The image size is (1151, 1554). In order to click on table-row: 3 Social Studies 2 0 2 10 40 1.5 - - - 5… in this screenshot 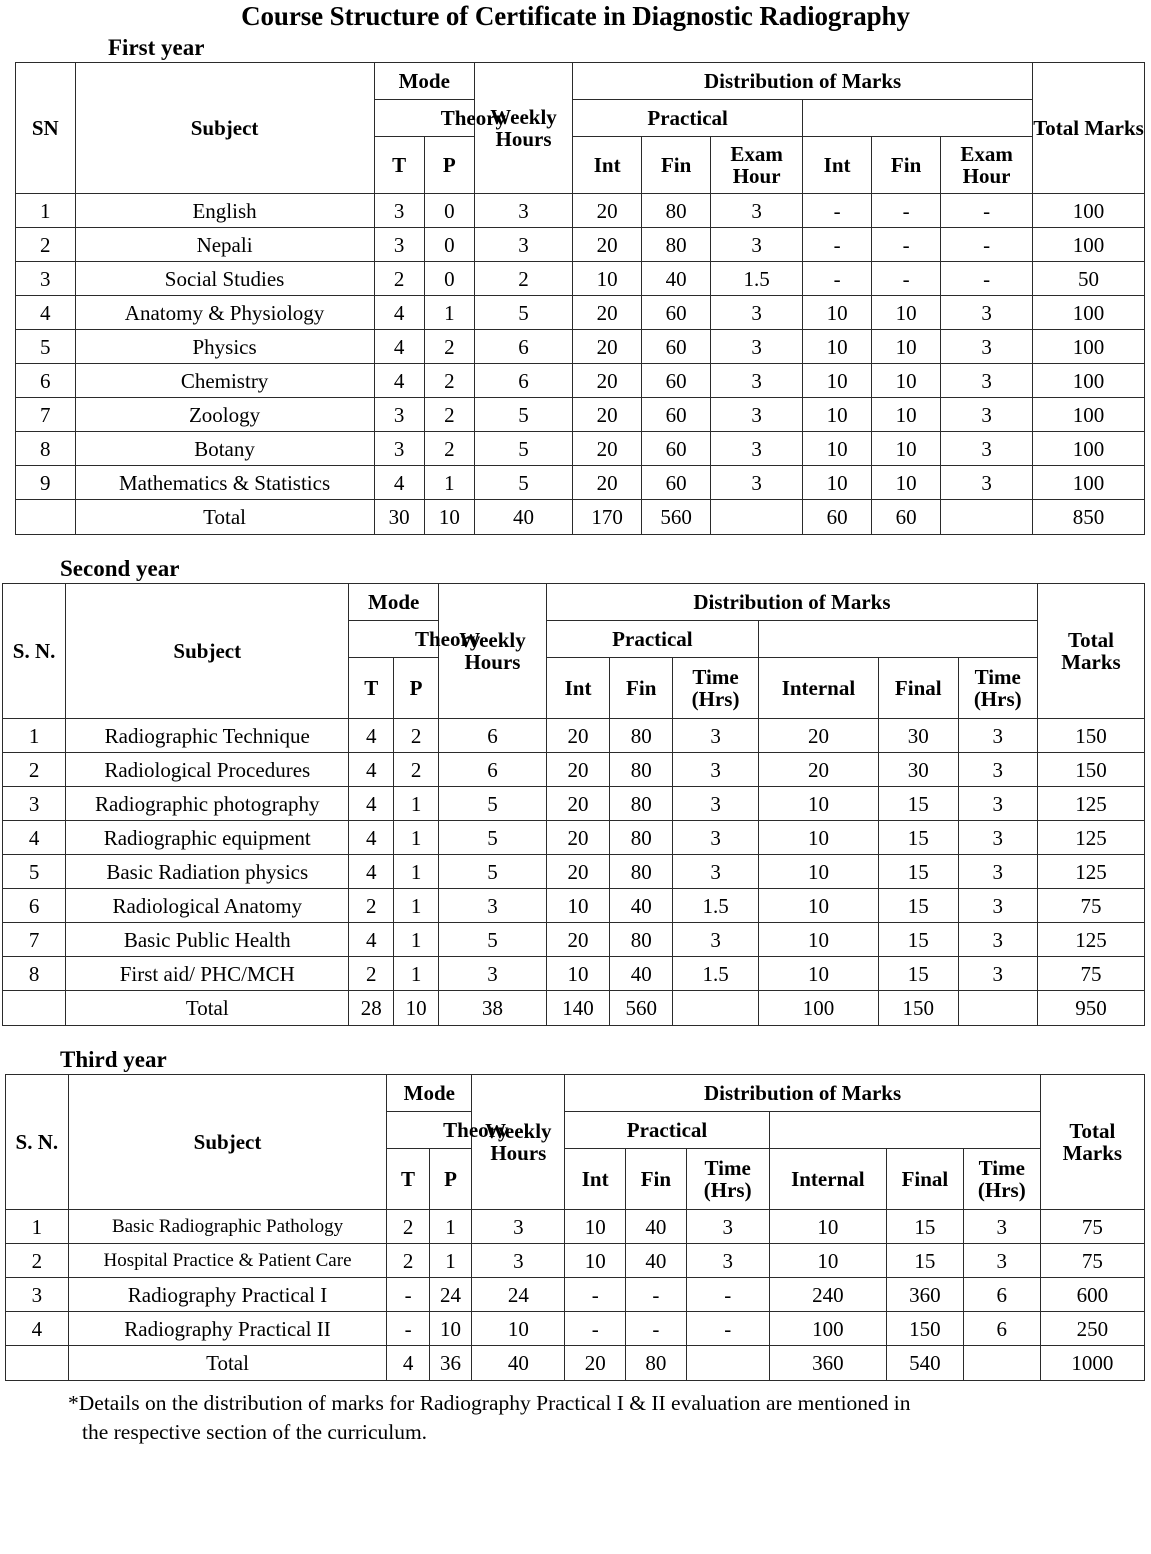, I will do `click(580, 279)`.